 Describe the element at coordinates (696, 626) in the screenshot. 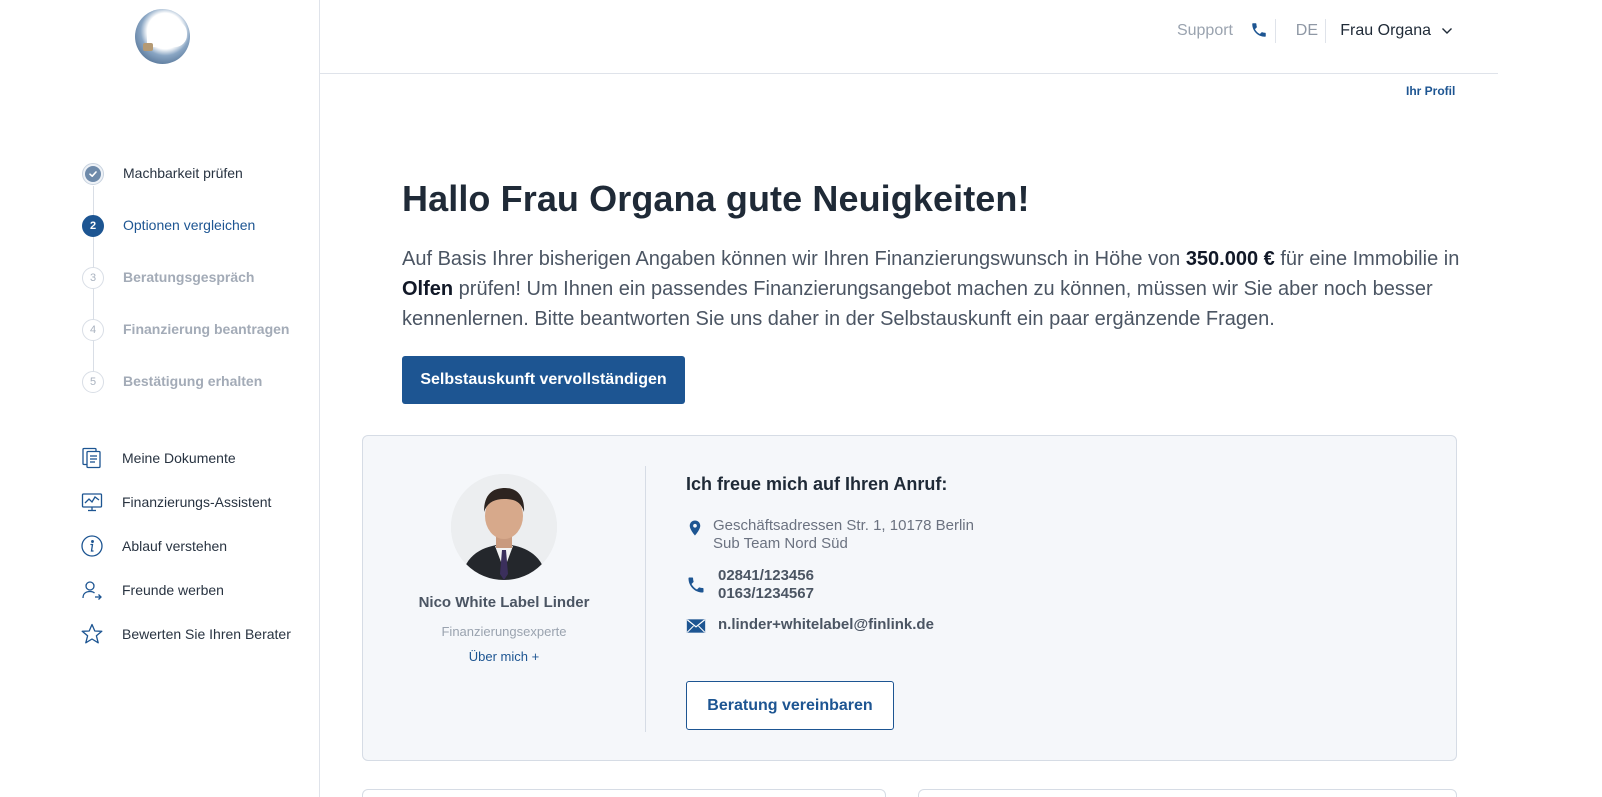

I see `envelope-icon` at that location.